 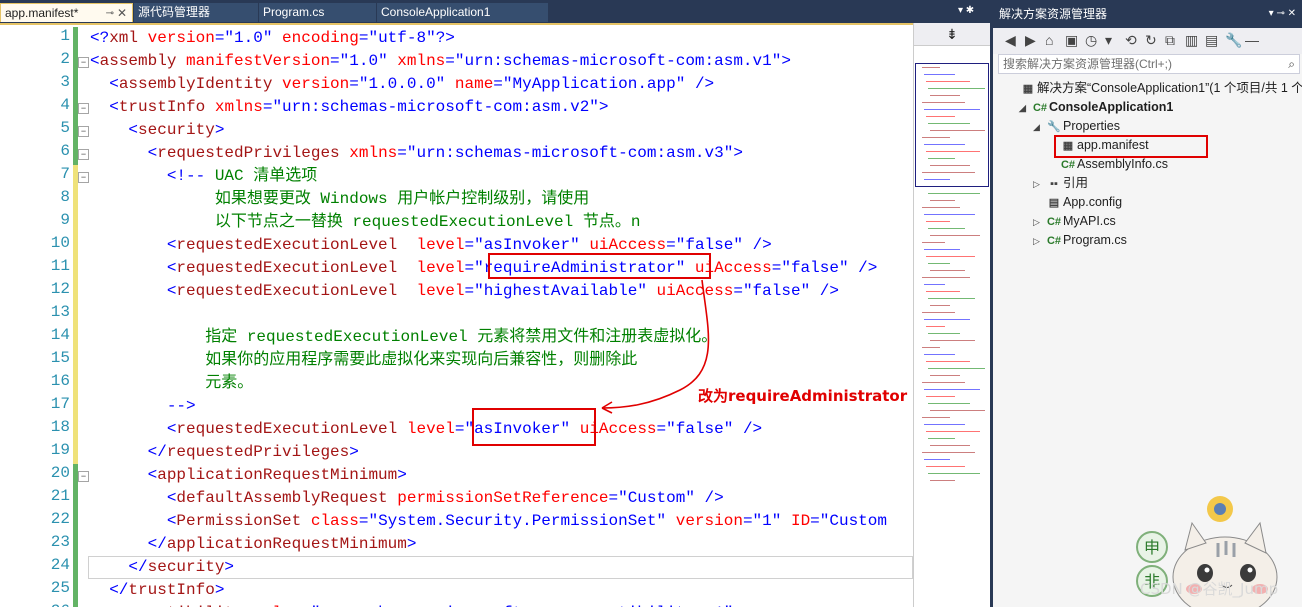 What do you see at coordinates (1071, 40) in the screenshot?
I see `toolbar-button-icon: ▣` at bounding box center [1071, 40].